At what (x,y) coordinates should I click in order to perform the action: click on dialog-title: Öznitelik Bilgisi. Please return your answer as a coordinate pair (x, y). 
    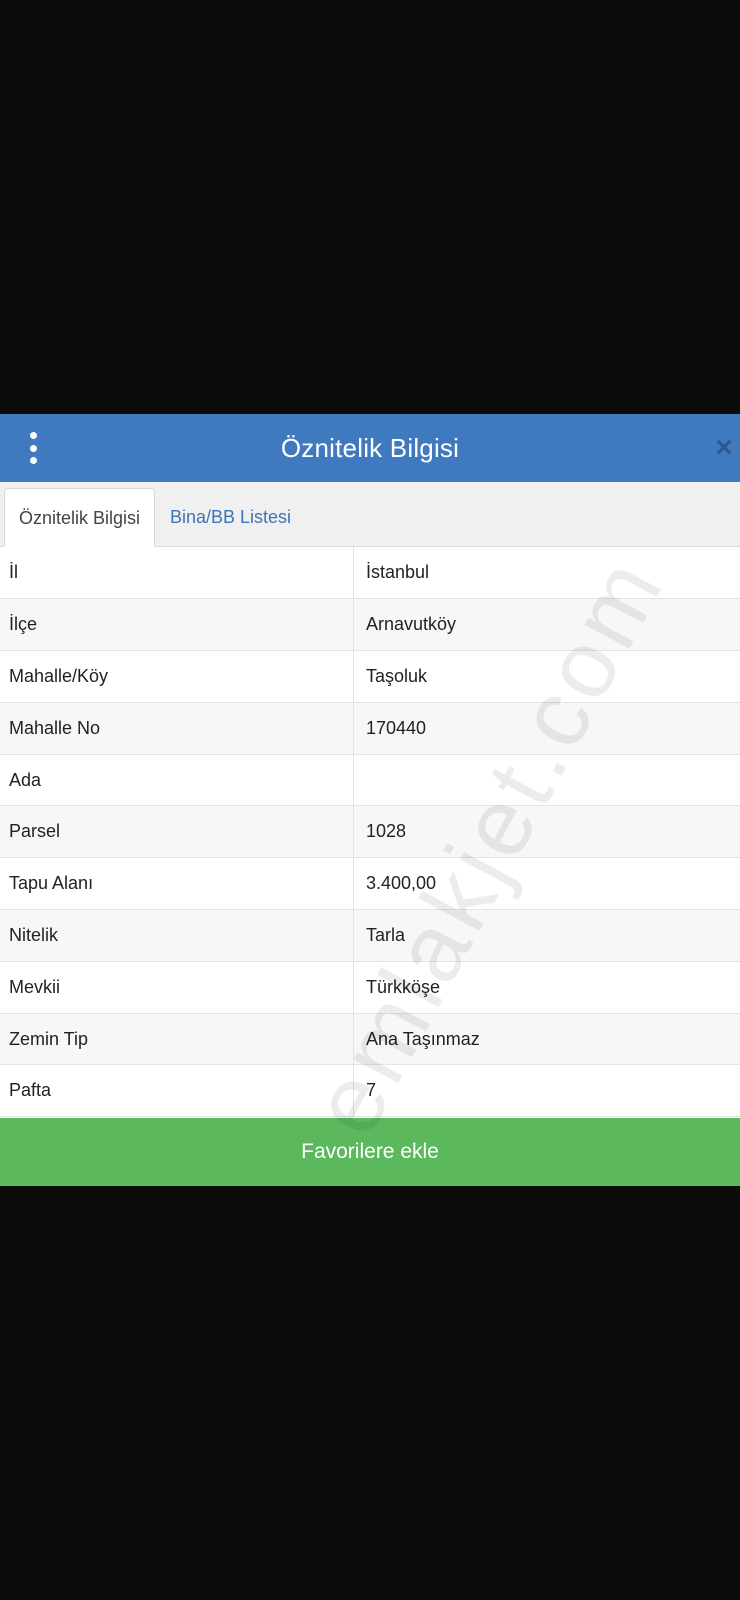
    Looking at the image, I should click on (370, 447).